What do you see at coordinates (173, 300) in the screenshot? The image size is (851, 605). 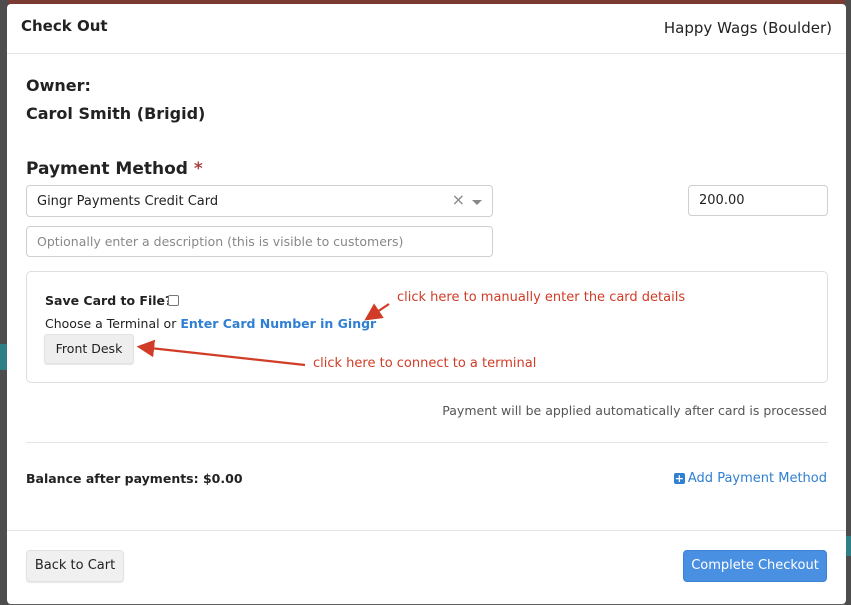 I see `save-card-checkbox` at bounding box center [173, 300].